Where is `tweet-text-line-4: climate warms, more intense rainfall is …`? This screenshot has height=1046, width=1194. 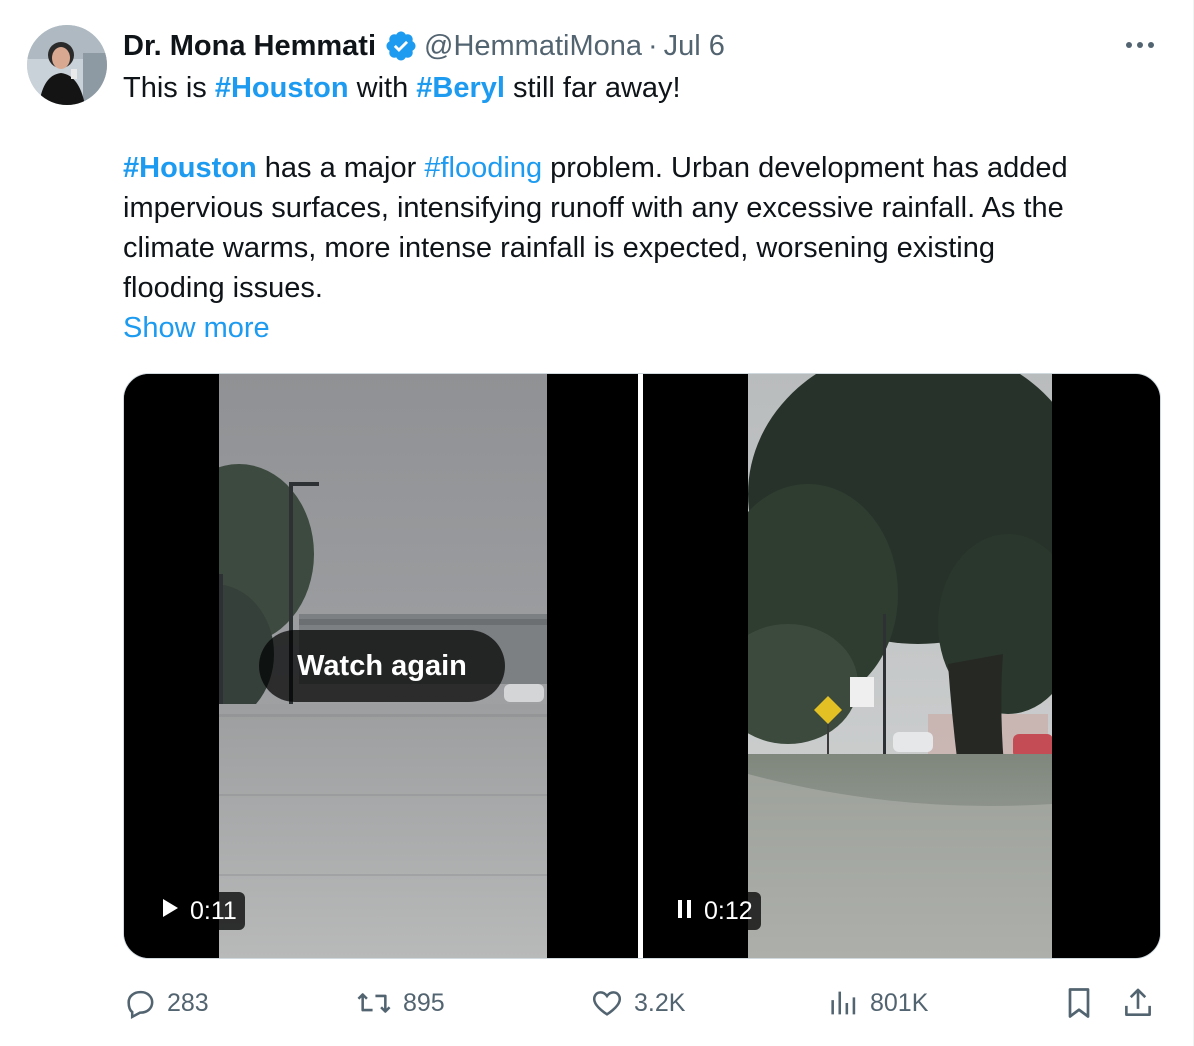 tweet-text-line-4: climate warms, more intense rainfall is … is located at coordinates (559, 248).